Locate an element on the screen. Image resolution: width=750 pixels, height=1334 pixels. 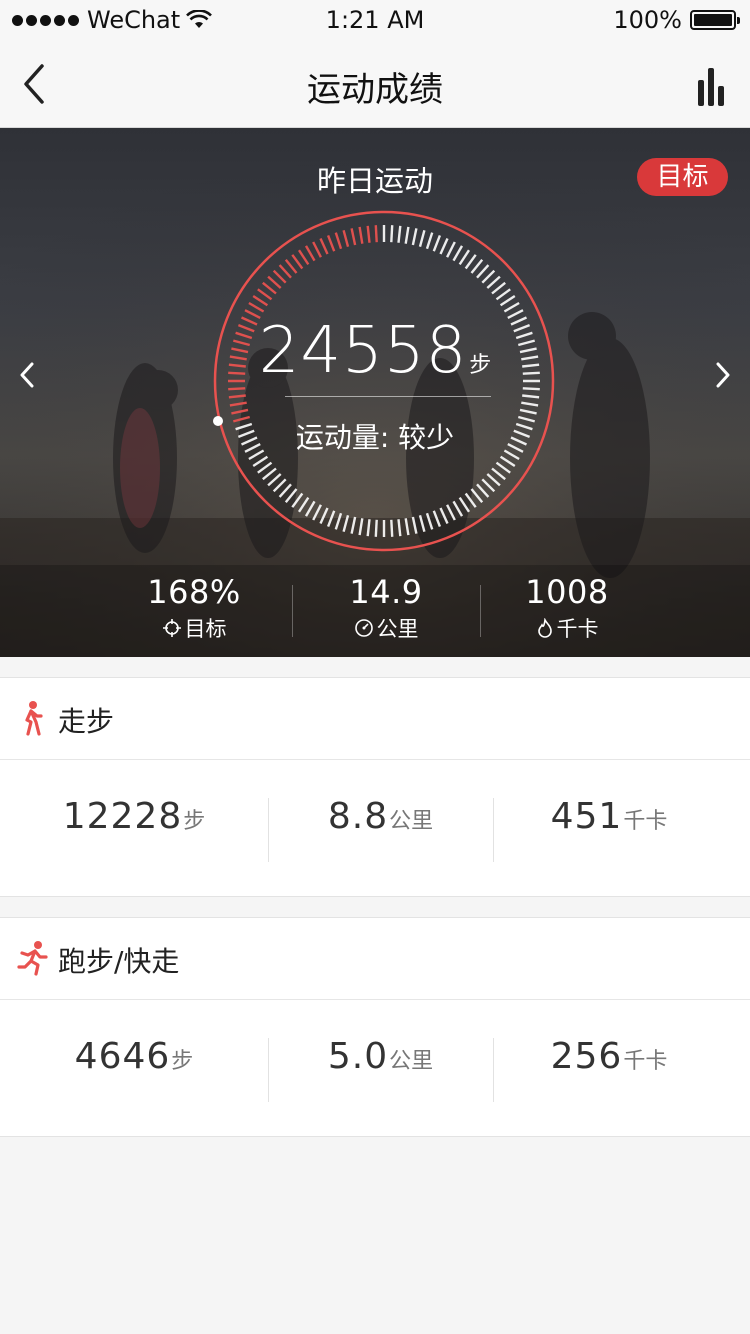
battery-status: 100% is located at coordinates (676, 20).